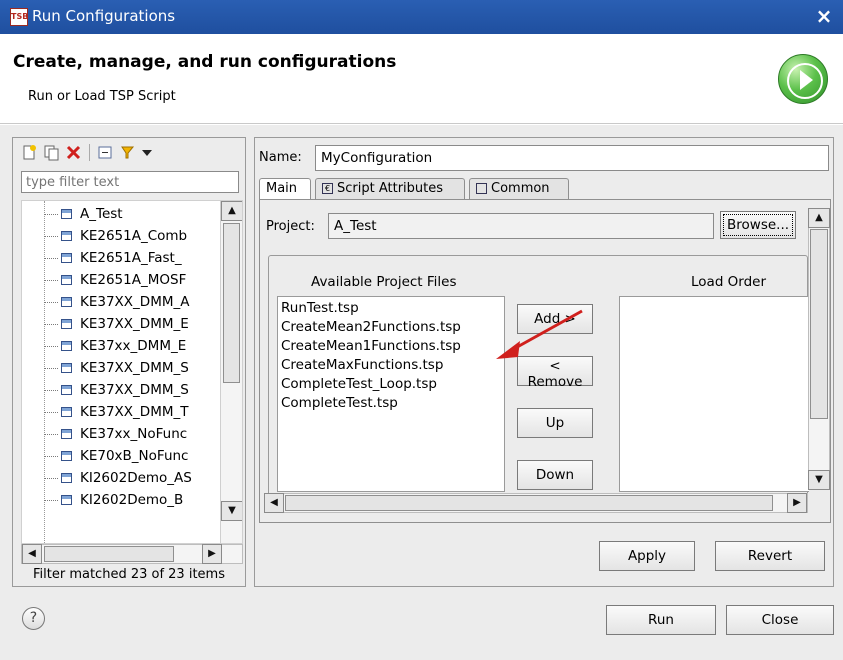 The width and height of the screenshot is (843, 660). What do you see at coordinates (539, 334) in the screenshot?
I see `annotation-arrow-icon` at bounding box center [539, 334].